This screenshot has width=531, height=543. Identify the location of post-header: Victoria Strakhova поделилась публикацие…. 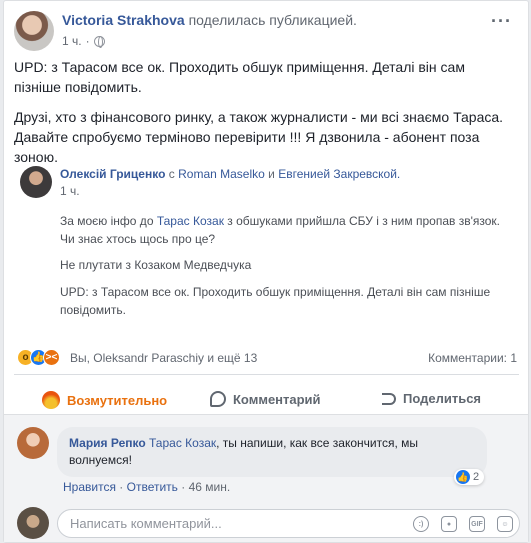
(209, 20).